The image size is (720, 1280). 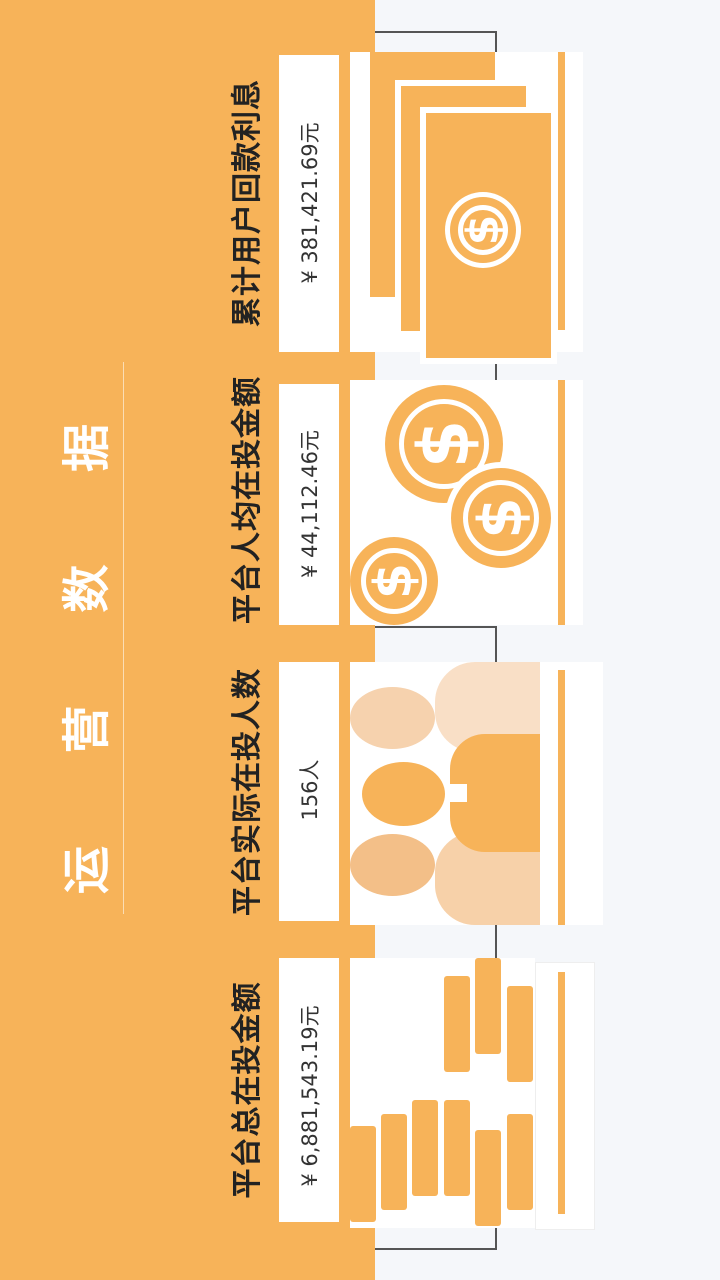 What do you see at coordinates (247, 500) in the screenshot?
I see `metric-label-average: 平台人均在投金额` at bounding box center [247, 500].